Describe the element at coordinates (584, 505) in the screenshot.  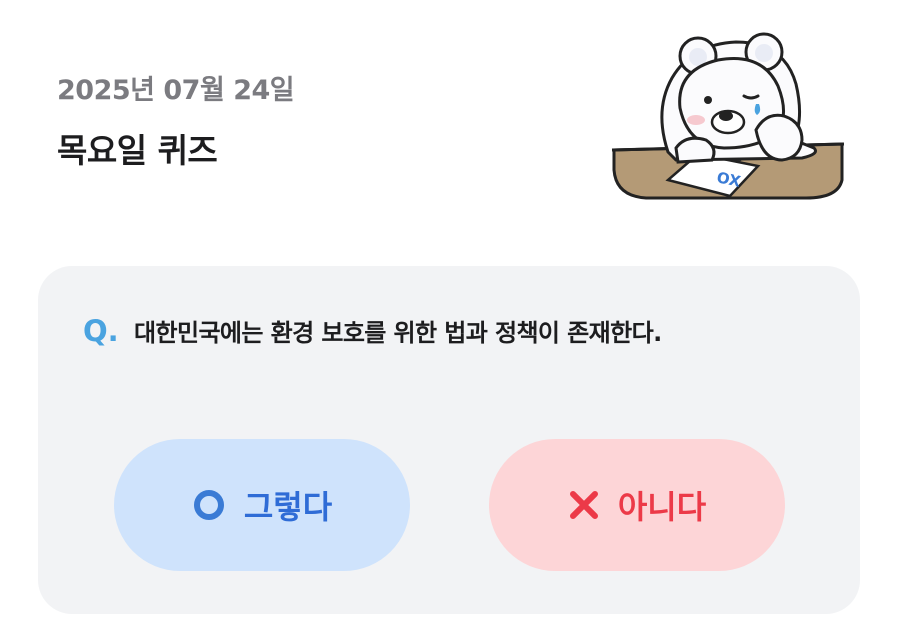
I see `cross-x-icon` at that location.